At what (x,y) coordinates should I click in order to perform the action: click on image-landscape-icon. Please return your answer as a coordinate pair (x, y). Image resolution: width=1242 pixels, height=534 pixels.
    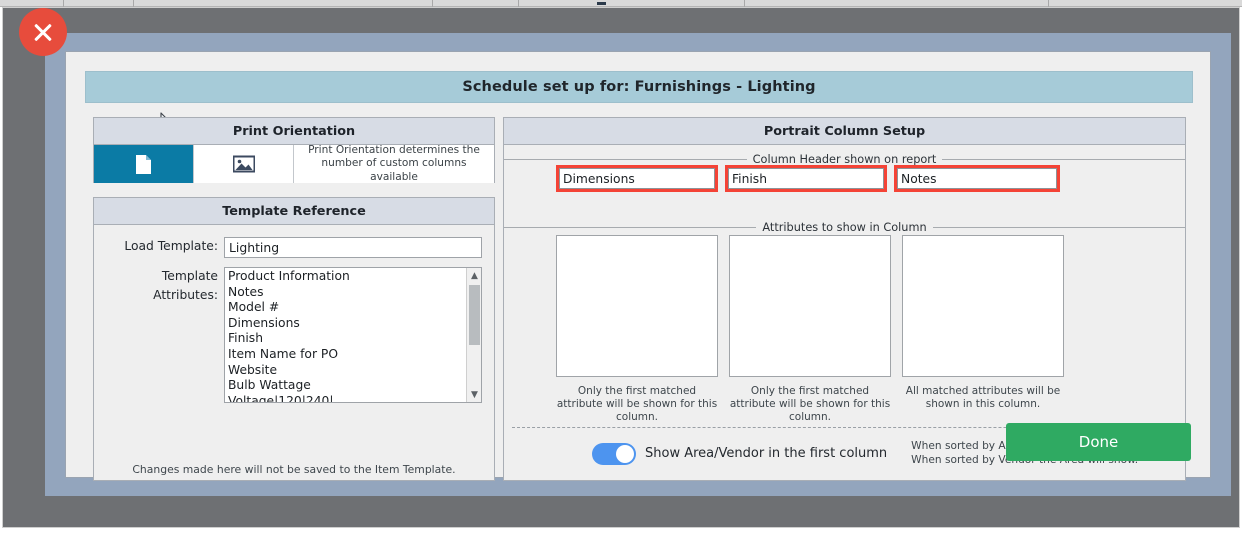
    Looking at the image, I should click on (243, 164).